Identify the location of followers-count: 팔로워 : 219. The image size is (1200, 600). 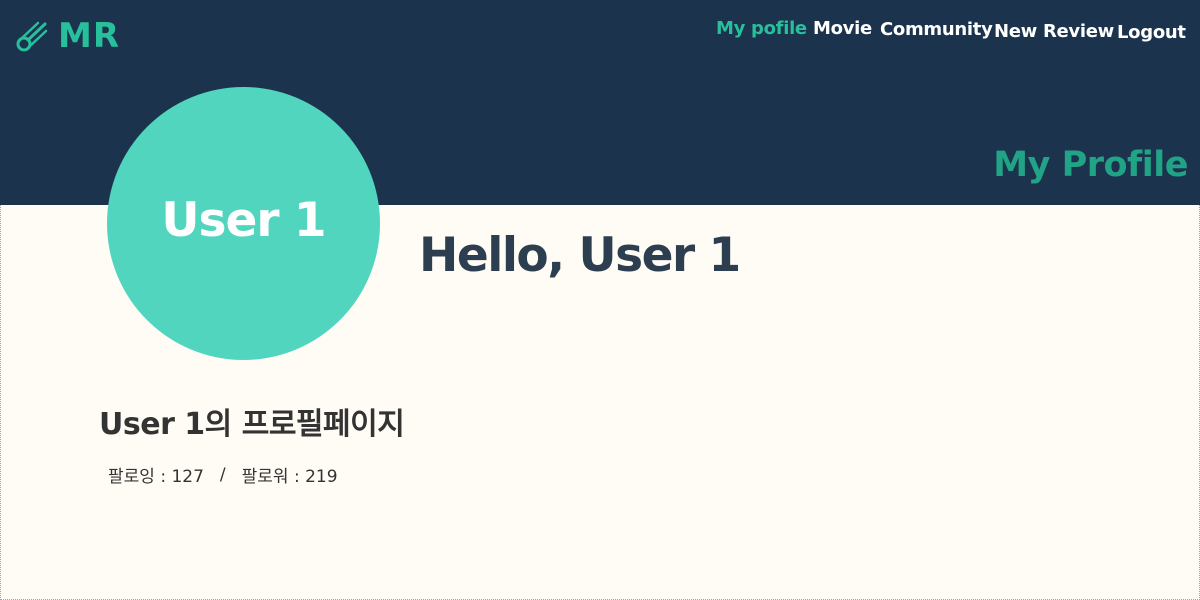
(290, 474).